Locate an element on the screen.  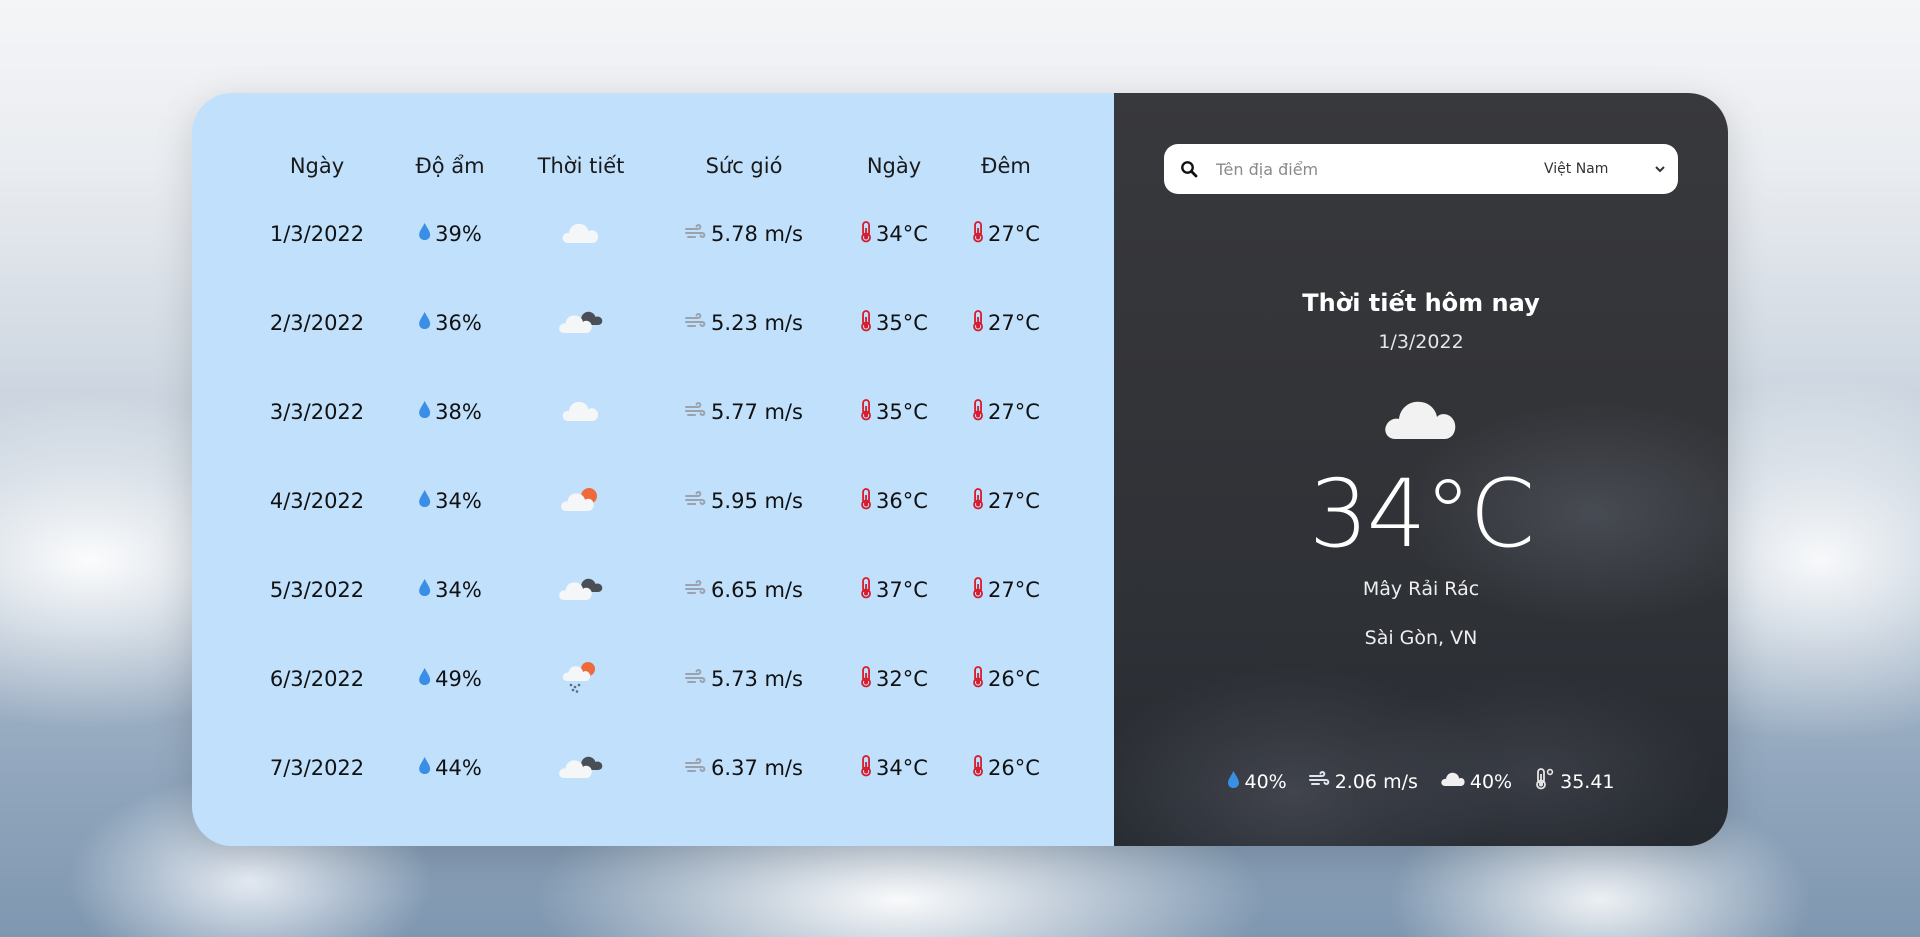
forecast-day-temp-value: 34°C is located at coordinates (902, 768).